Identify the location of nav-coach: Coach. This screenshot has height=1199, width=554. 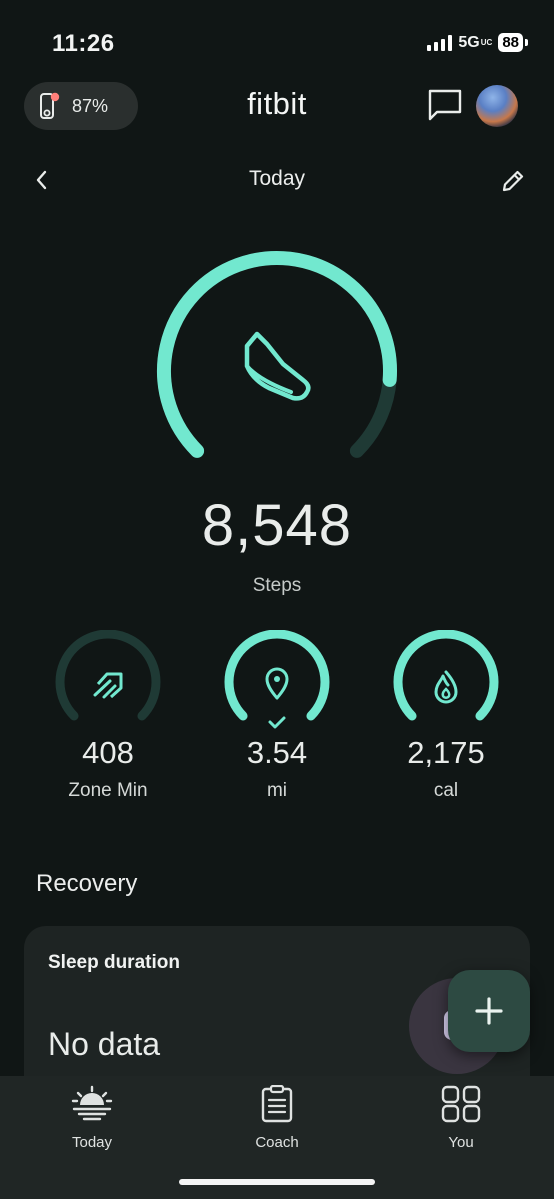
(277, 1117).